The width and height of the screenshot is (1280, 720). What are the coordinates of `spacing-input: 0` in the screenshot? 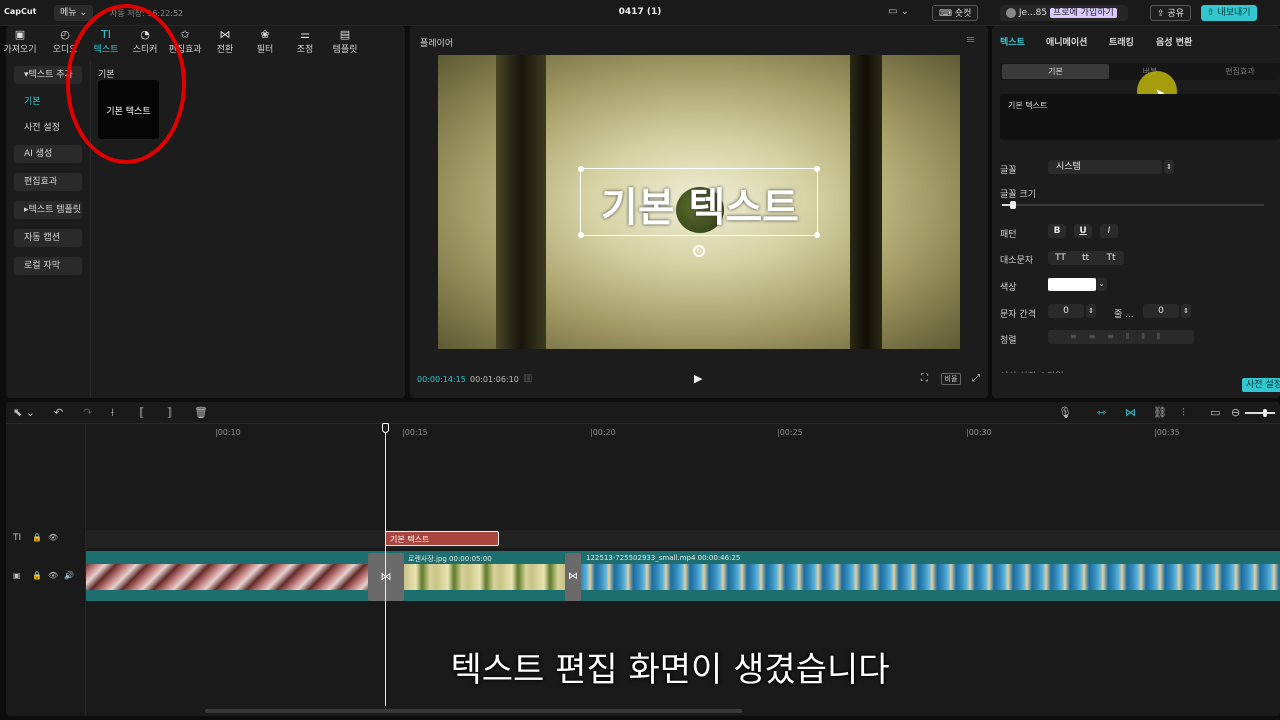 It's located at (1066, 311).